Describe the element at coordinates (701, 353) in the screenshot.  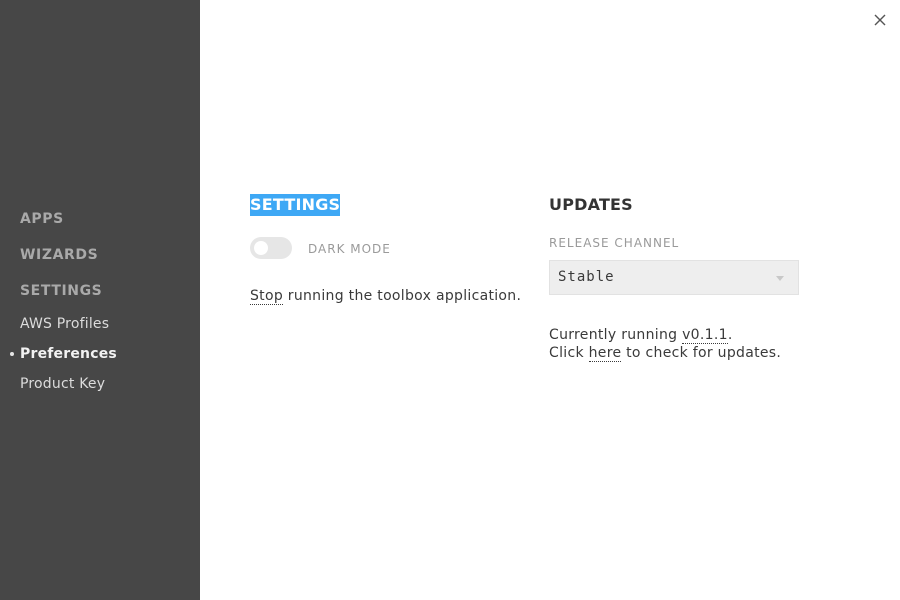
I see `click-suffix: to check for updates.` at that location.